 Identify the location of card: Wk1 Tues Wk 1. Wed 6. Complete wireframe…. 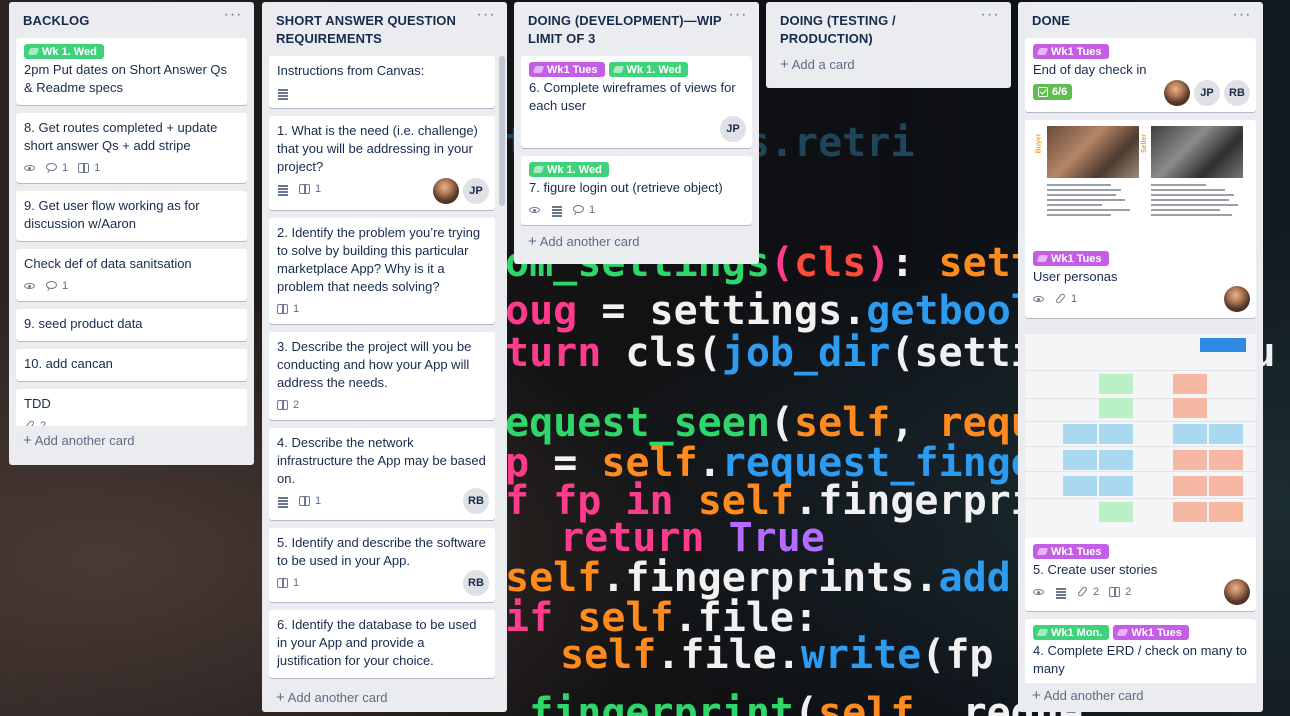
(636, 102).